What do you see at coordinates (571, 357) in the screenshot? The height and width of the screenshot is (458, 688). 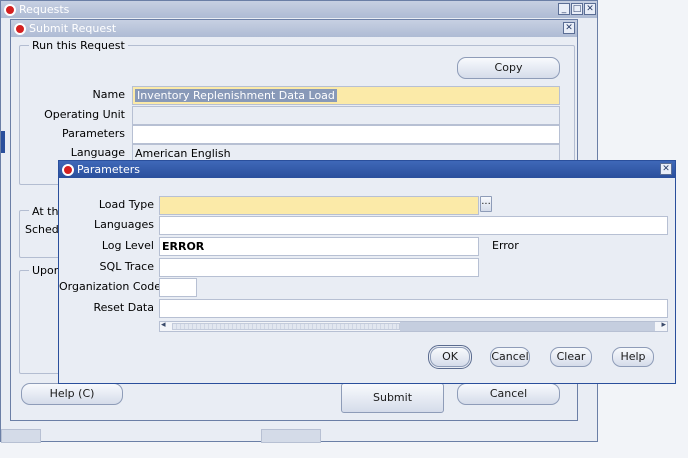 I see `clear-button: Clear` at bounding box center [571, 357].